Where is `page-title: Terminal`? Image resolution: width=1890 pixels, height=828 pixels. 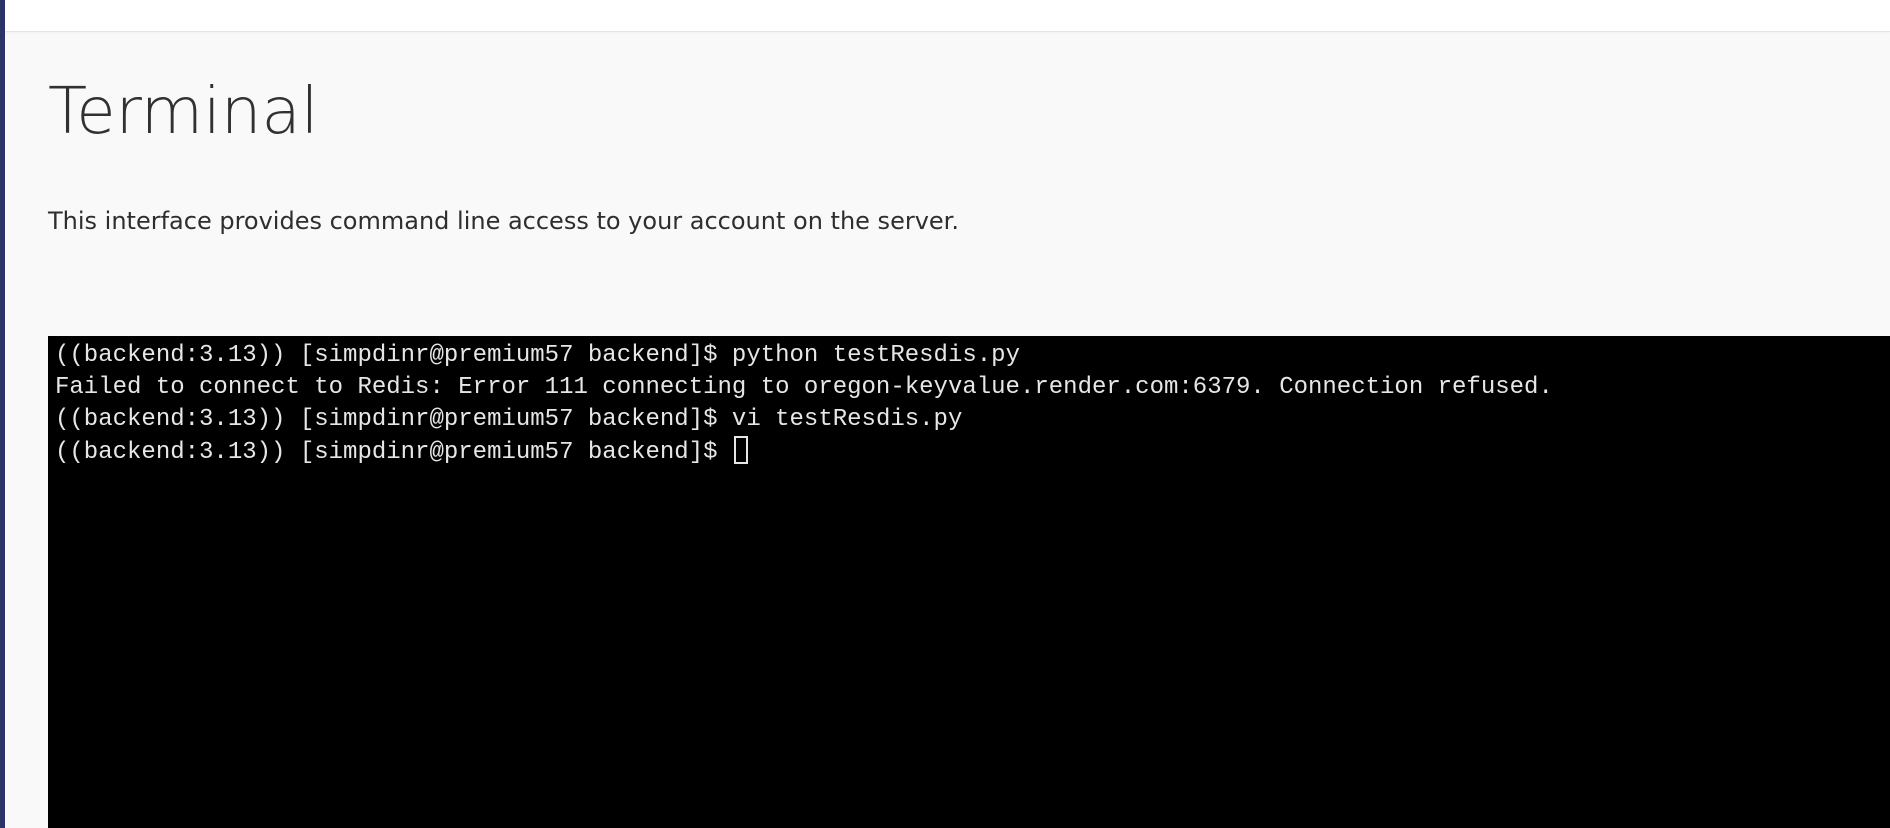 page-title: Terminal is located at coordinates (183, 112).